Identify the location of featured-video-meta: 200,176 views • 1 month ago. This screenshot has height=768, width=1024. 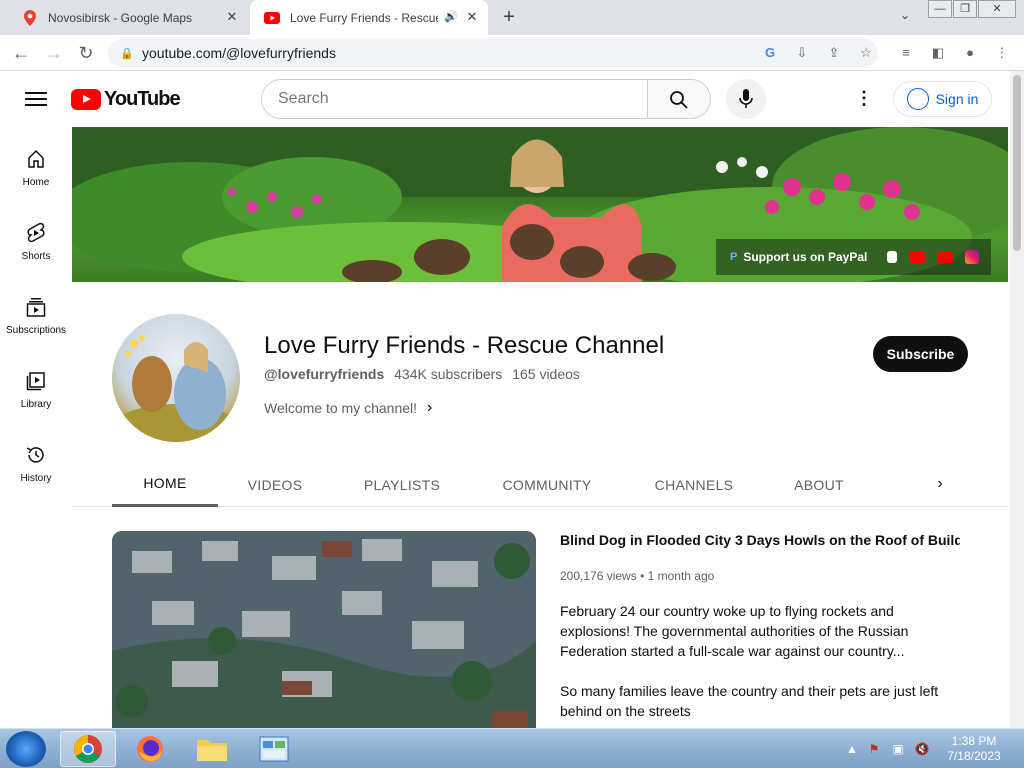
(637, 576).